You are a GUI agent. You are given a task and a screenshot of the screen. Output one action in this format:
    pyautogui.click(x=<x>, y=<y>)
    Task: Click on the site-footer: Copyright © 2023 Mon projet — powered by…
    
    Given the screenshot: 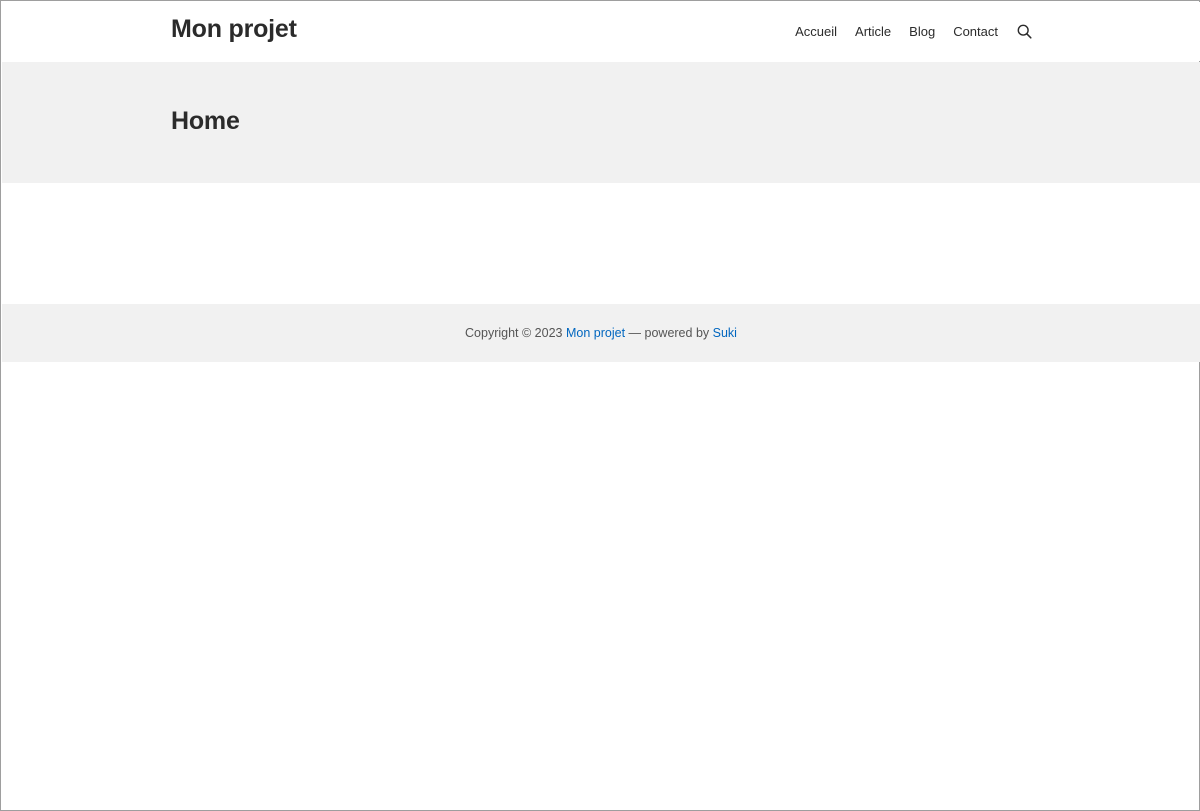 What is the action you would take?
    pyautogui.click(x=601, y=333)
    